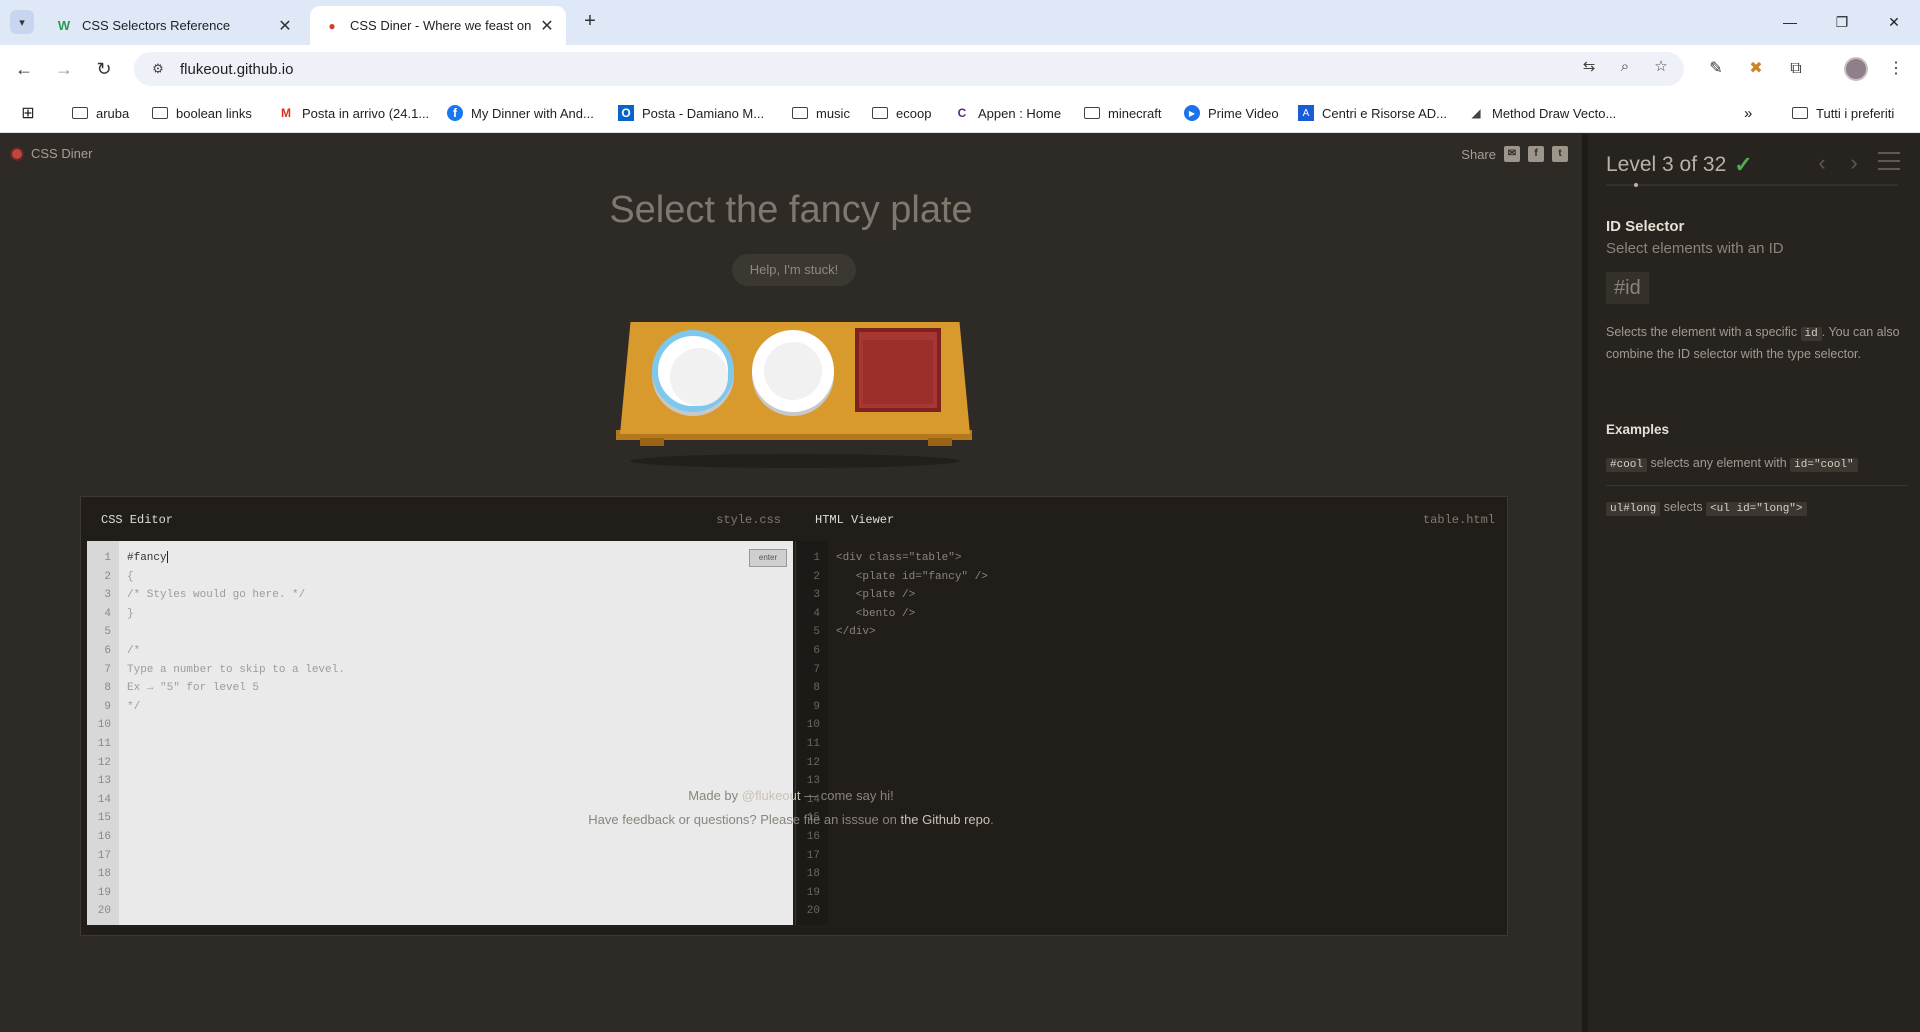 The height and width of the screenshot is (1032, 1920). I want to click on site-info-icon: ⚙, so click(158, 69).